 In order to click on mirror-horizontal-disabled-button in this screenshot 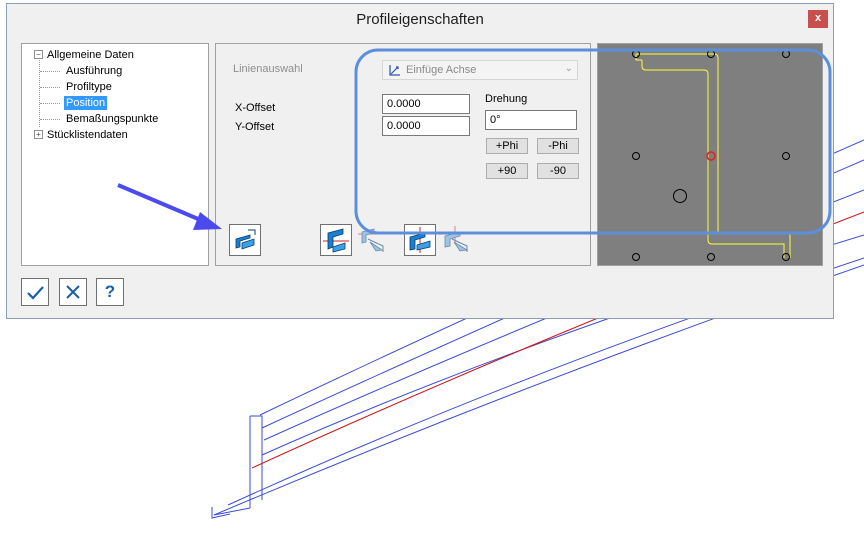, I will do `click(372, 240)`.